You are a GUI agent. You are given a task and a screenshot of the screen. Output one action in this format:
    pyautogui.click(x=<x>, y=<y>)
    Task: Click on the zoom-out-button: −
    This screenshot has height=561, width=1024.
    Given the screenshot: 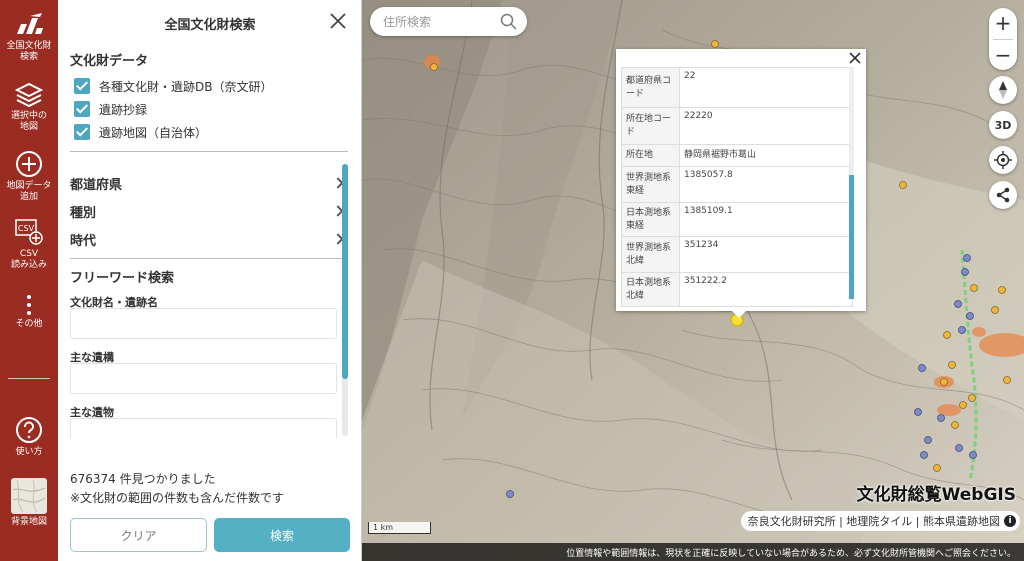 What is the action you would take?
    pyautogui.click(x=1003, y=55)
    